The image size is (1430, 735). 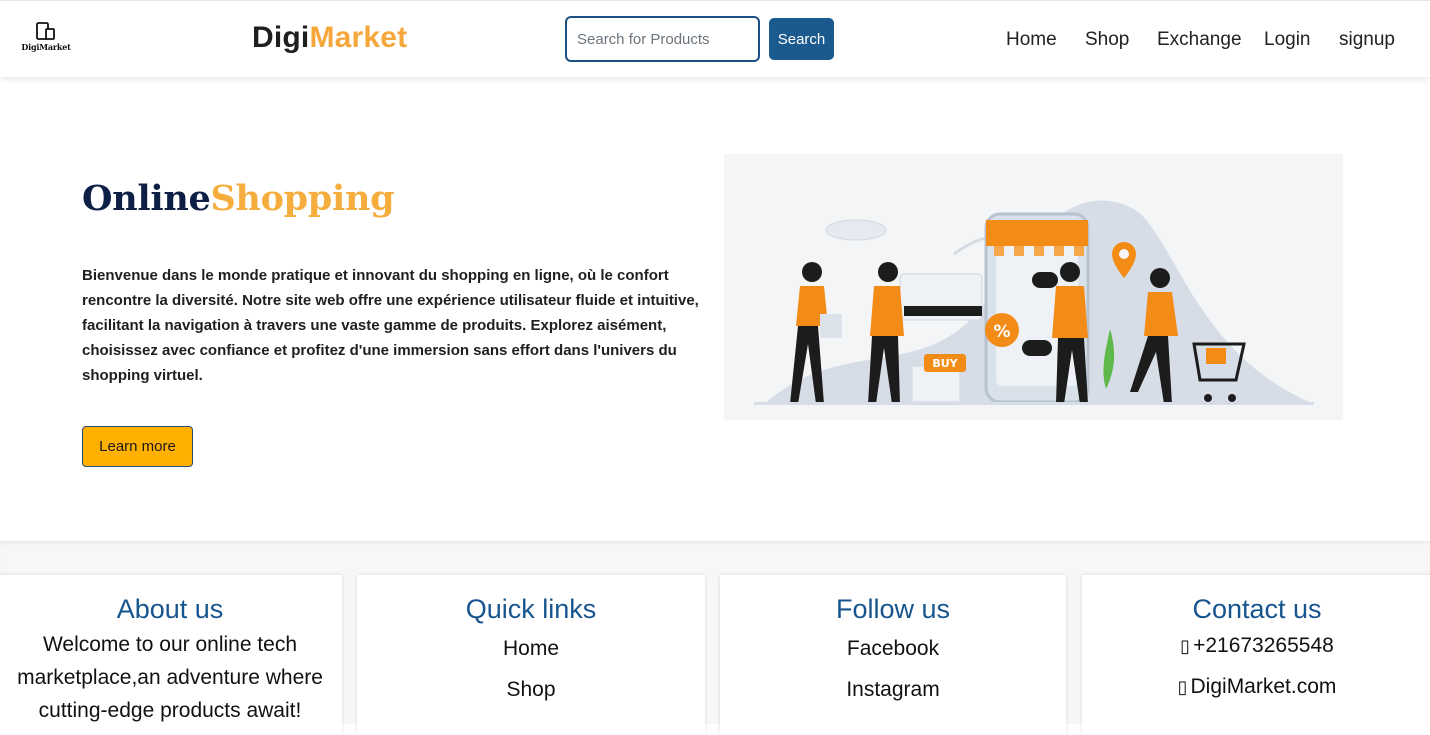 I want to click on follow-heading: Follow us, so click(x=893, y=609).